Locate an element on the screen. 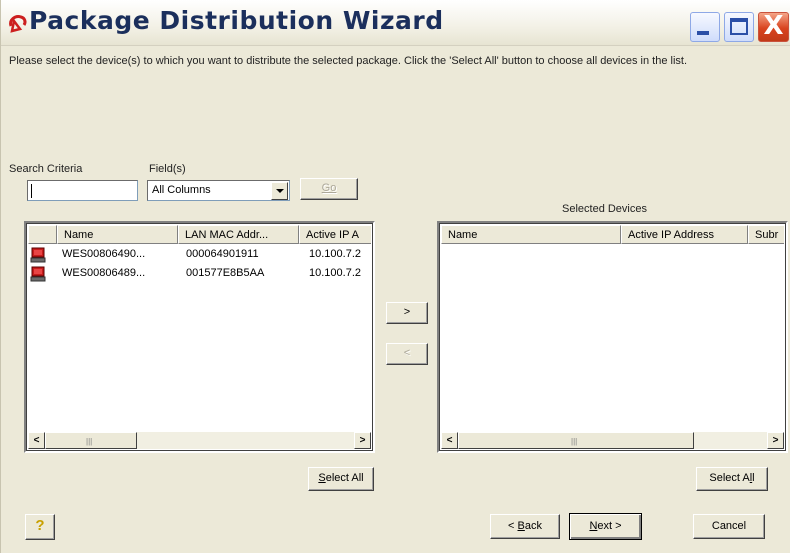 The image size is (790, 553). back-button: < Back is located at coordinates (525, 526).